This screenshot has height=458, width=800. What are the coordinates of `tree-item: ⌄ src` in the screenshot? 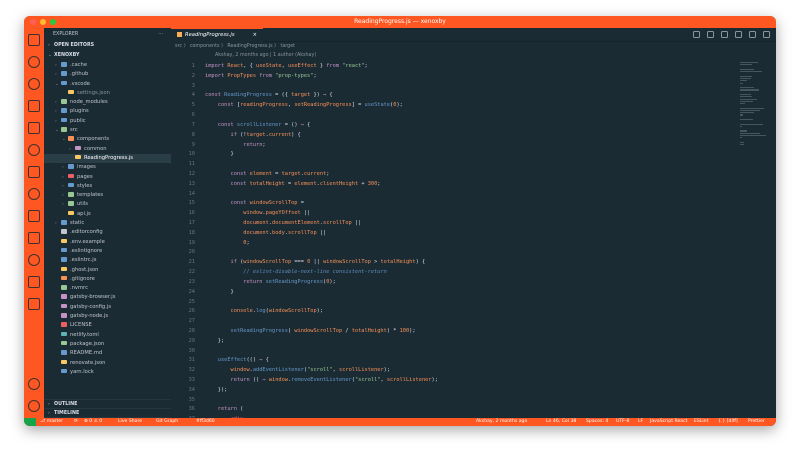 It's located at (107, 130).